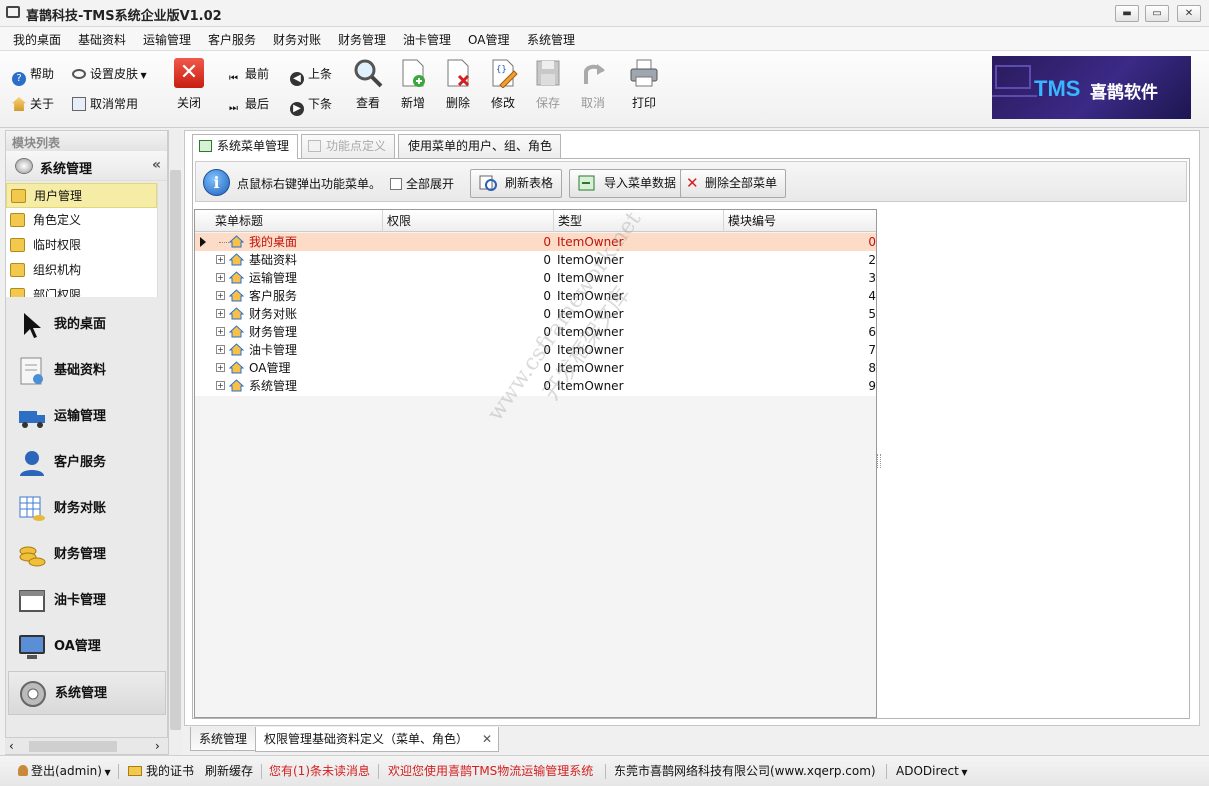 The height and width of the screenshot is (786, 1209). Describe the element at coordinates (368, 84) in the screenshot. I see `view-button: 查看` at that location.